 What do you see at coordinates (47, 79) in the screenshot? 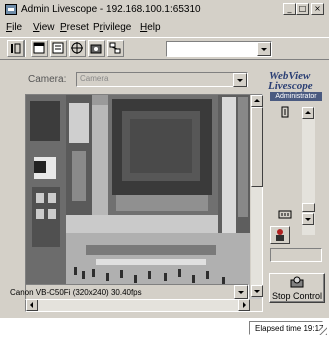
I see `camera-label: Camera:` at bounding box center [47, 79].